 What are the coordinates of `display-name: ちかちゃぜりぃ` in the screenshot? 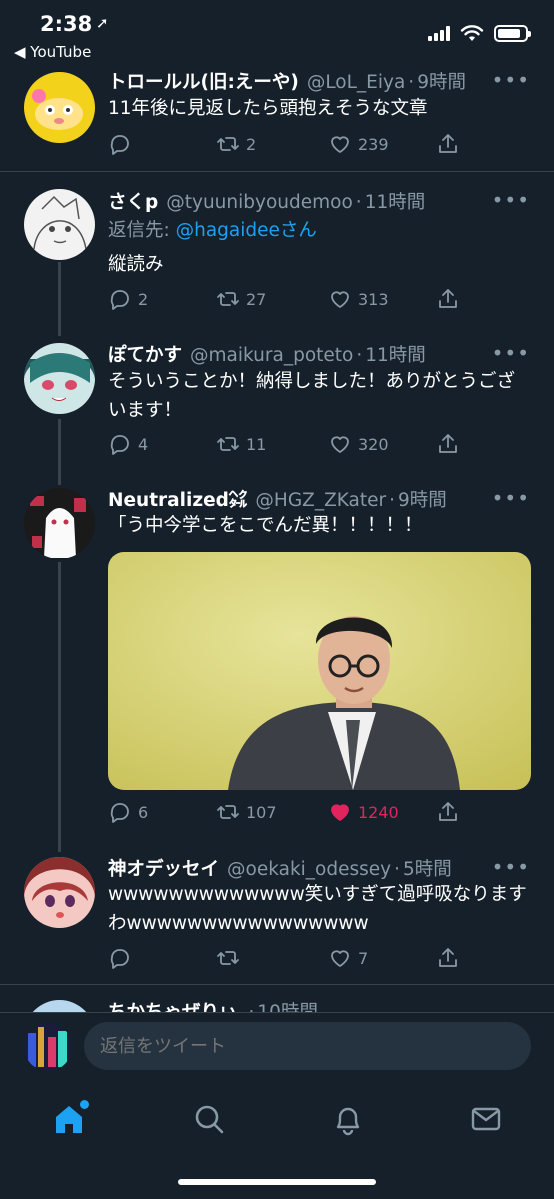 It's located at (173, 1005).